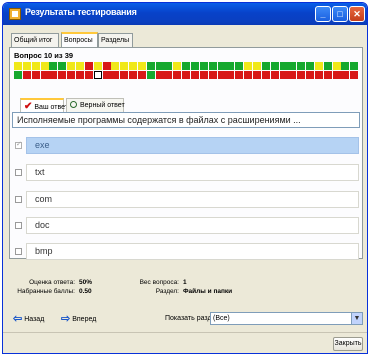 This screenshot has height=358, width=373. Describe the element at coordinates (323, 14) in the screenshot. I see `minimize-button: _` at that location.